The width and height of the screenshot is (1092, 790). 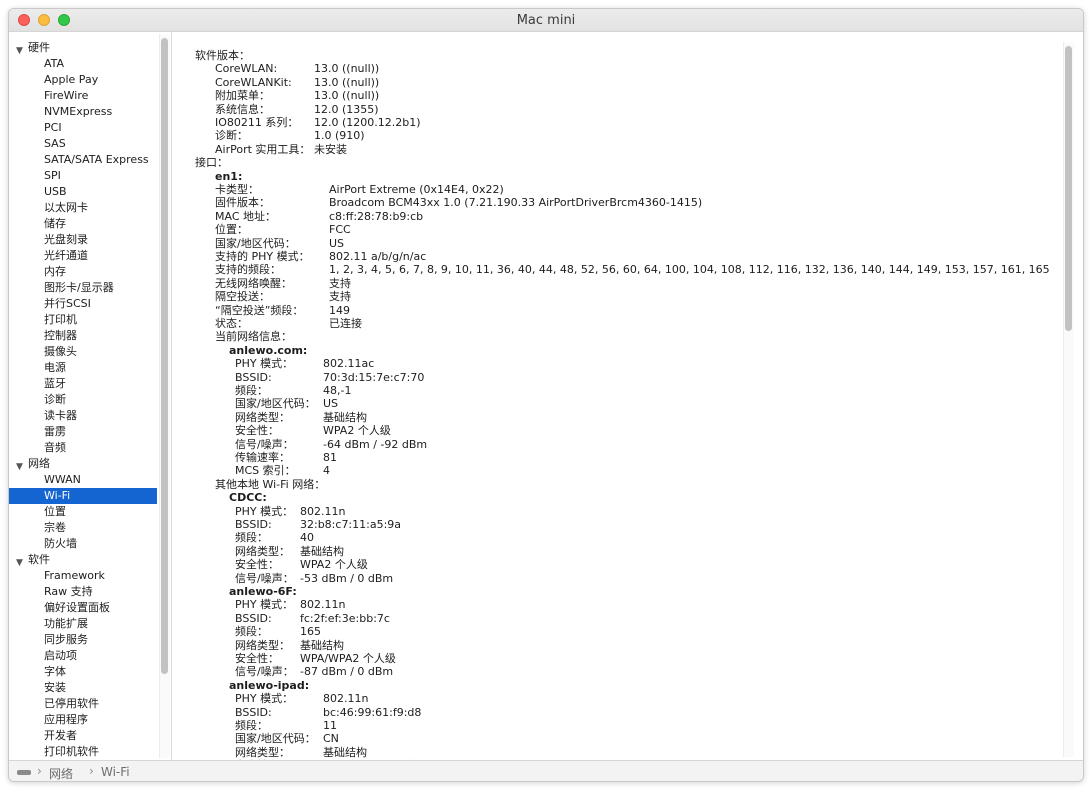 I want to click on sidebar-item-label: ATA, so click(x=54, y=63).